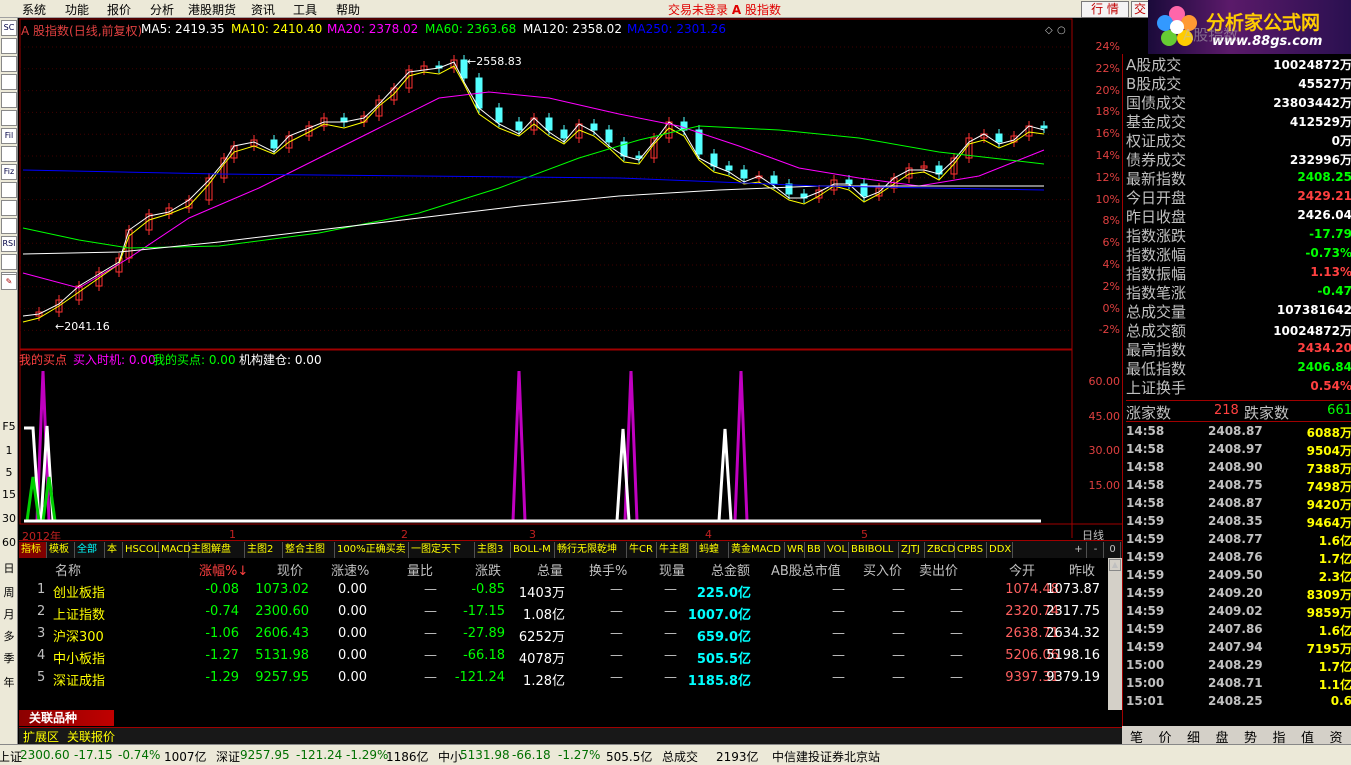  Describe the element at coordinates (90, 550) in the screenshot. I see `tab-2: 全部` at that location.